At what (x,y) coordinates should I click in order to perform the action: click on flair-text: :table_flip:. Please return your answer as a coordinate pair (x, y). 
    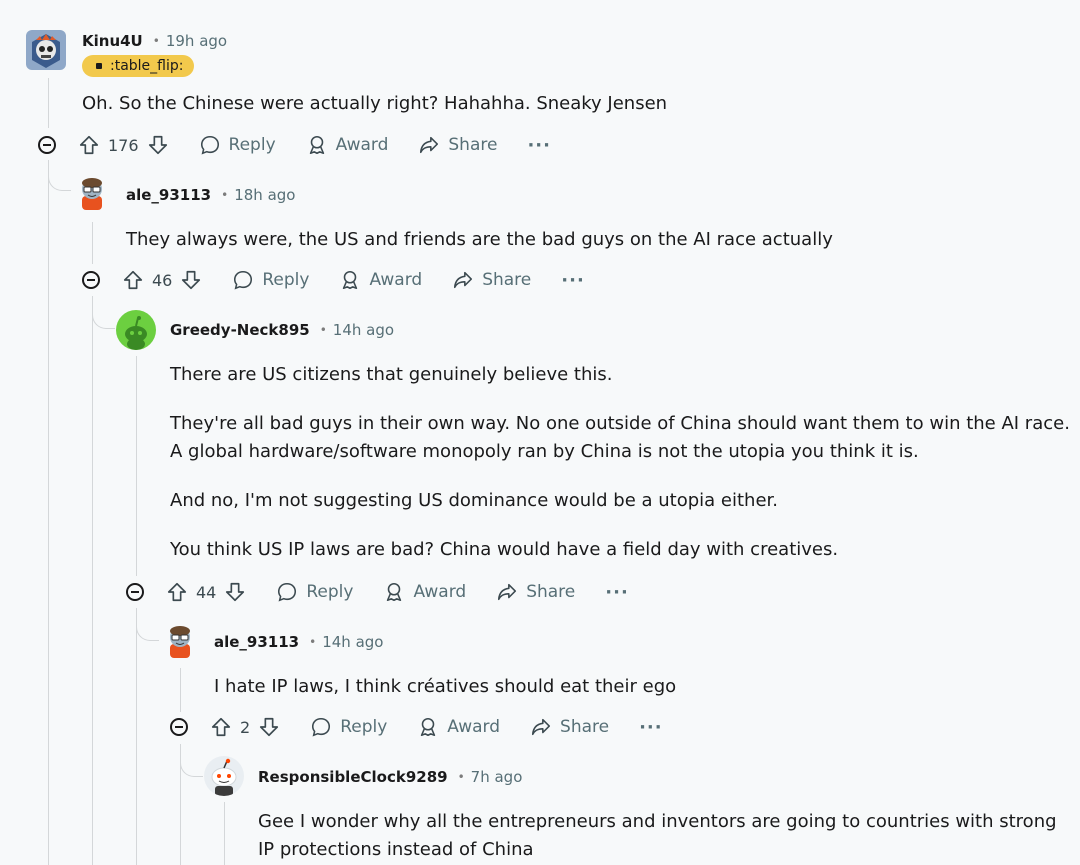
    Looking at the image, I should click on (147, 66).